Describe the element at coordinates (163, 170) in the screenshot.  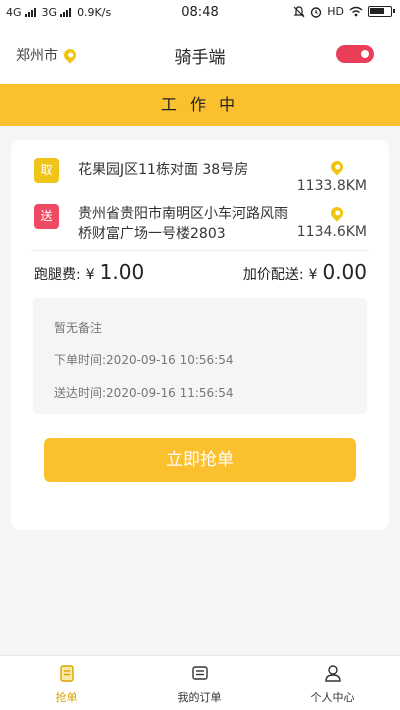
I see `pickup-address: 花果园J区11栋对面 38号房` at that location.